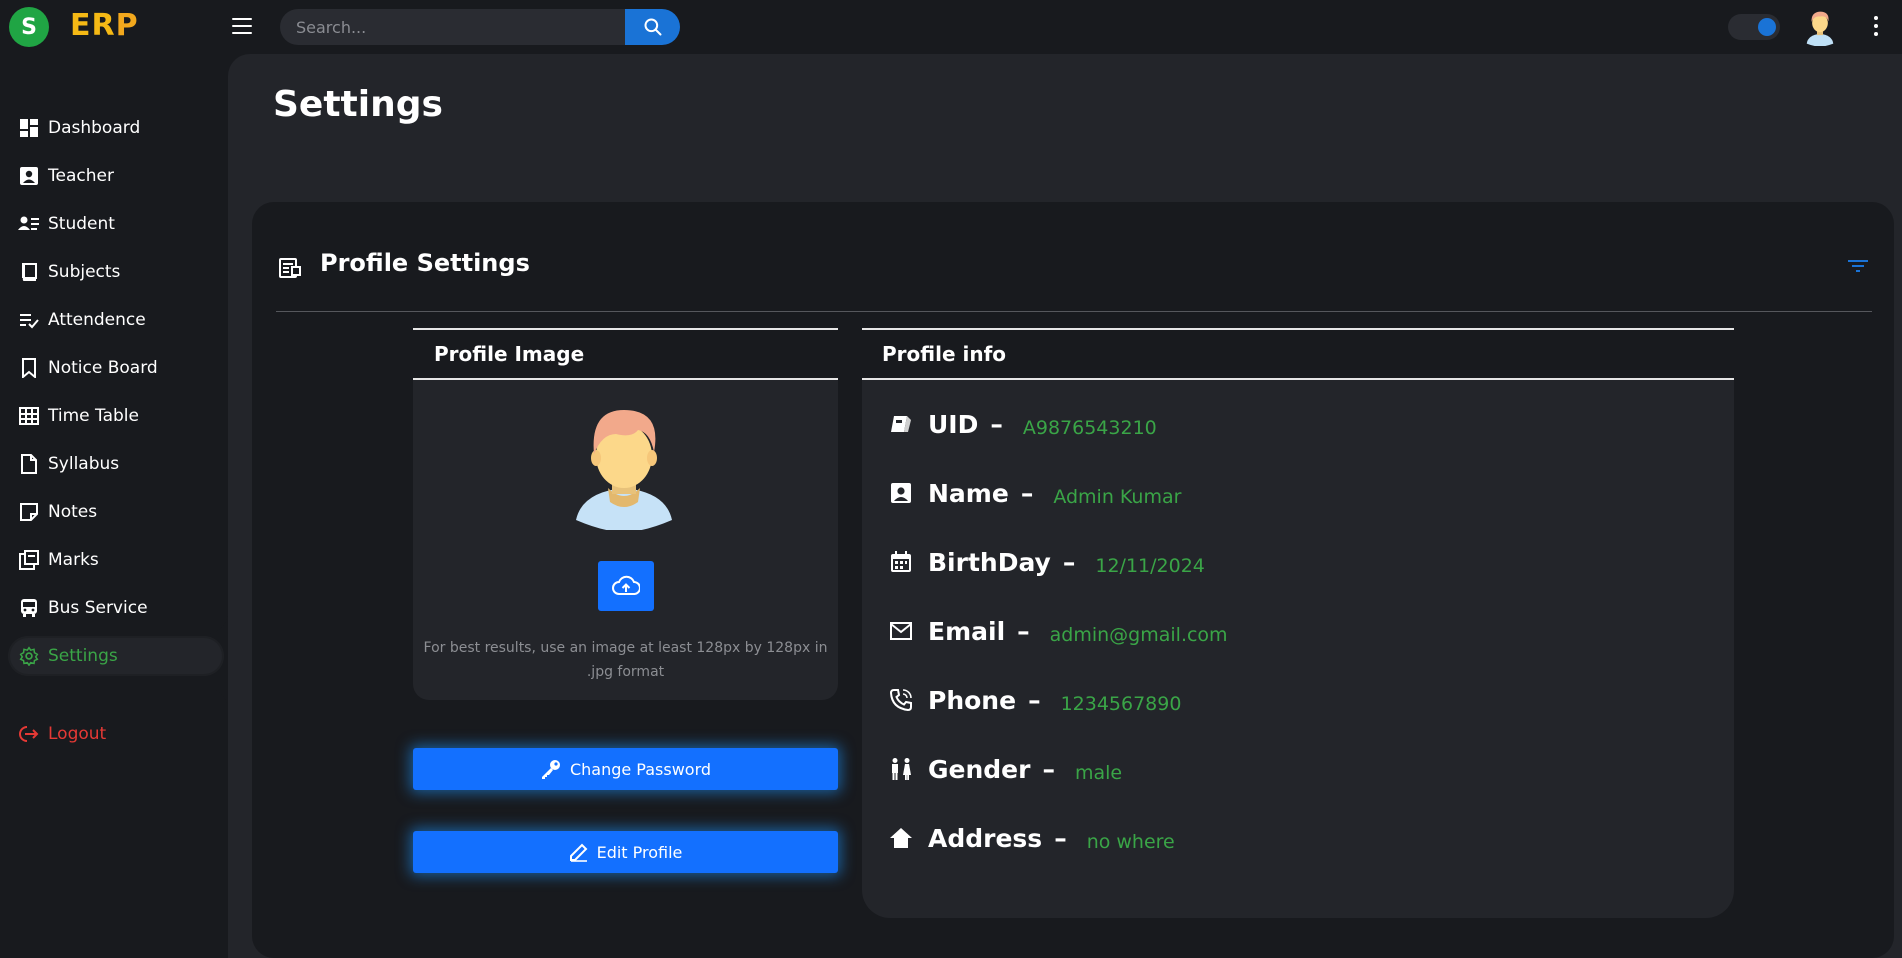  I want to click on info-row-phone: Phone – 1234567890, so click(1034, 700).